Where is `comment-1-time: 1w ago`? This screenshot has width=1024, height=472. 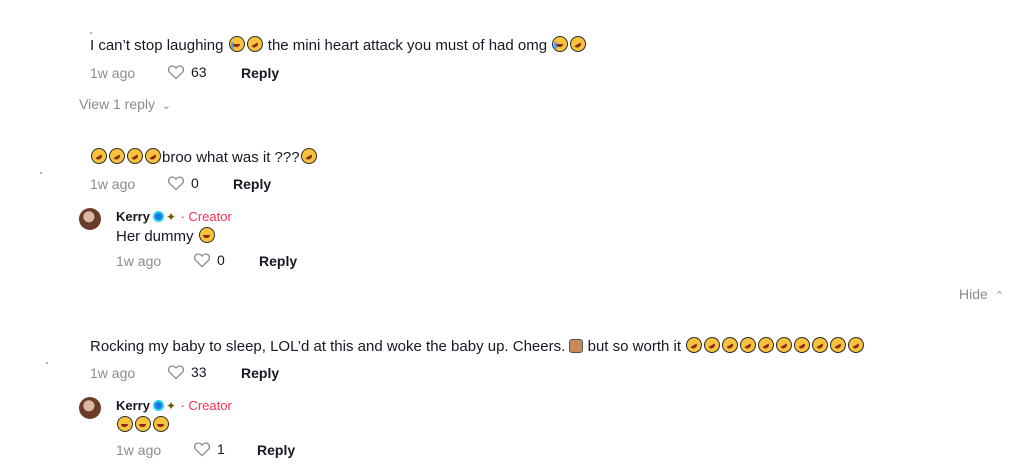 comment-1-time: 1w ago is located at coordinates (113, 73).